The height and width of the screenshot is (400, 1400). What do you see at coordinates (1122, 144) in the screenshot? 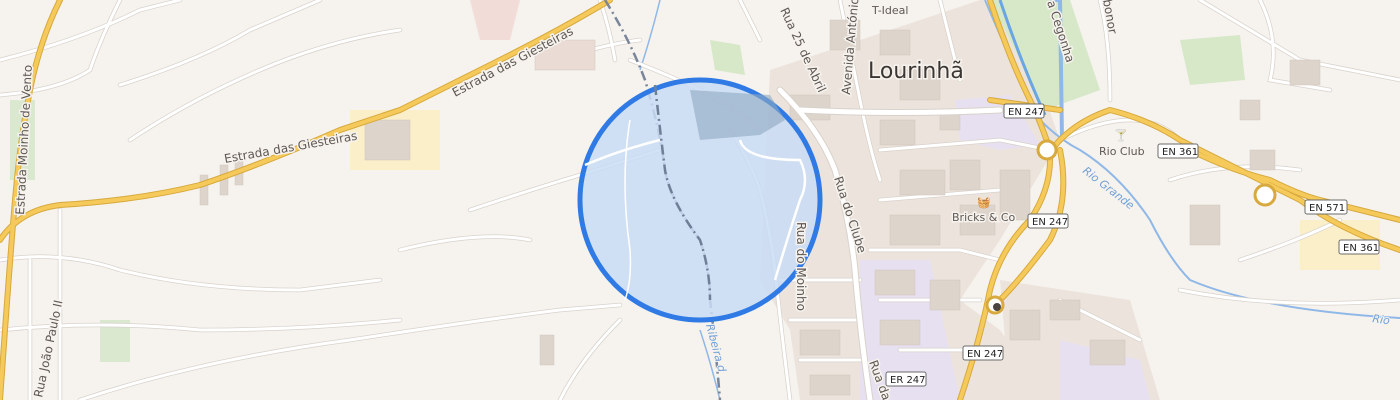
I see `poi-rio-club: 🍸 Rio Club` at bounding box center [1122, 144].